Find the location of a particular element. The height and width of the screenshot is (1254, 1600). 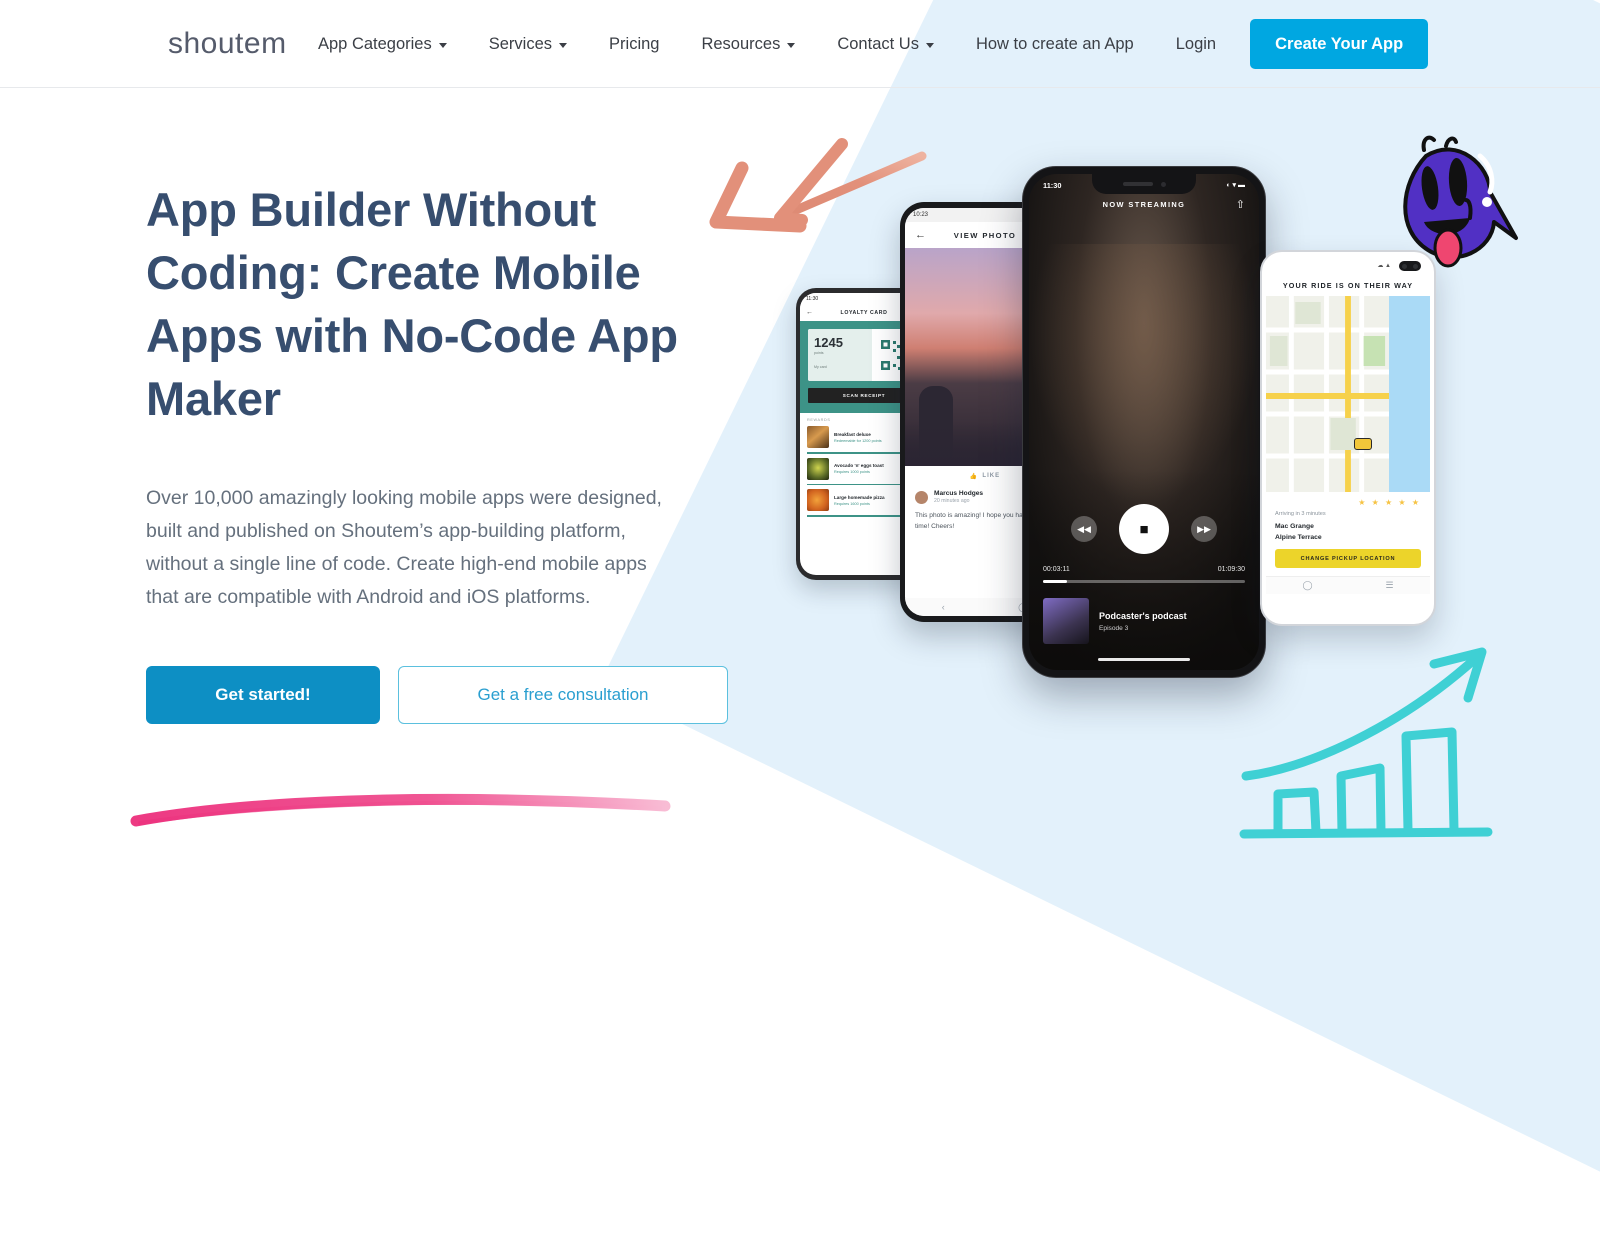

map-view is located at coordinates (1348, 394).